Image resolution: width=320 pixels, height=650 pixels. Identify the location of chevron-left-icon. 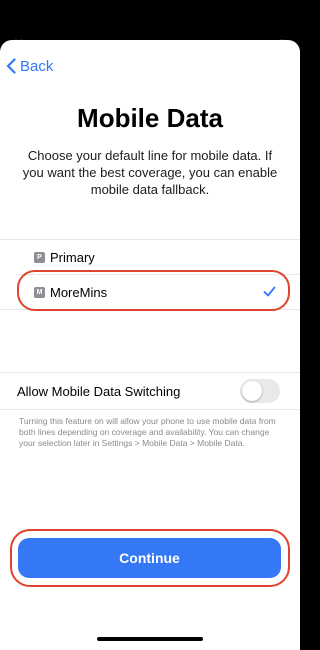
(11, 66).